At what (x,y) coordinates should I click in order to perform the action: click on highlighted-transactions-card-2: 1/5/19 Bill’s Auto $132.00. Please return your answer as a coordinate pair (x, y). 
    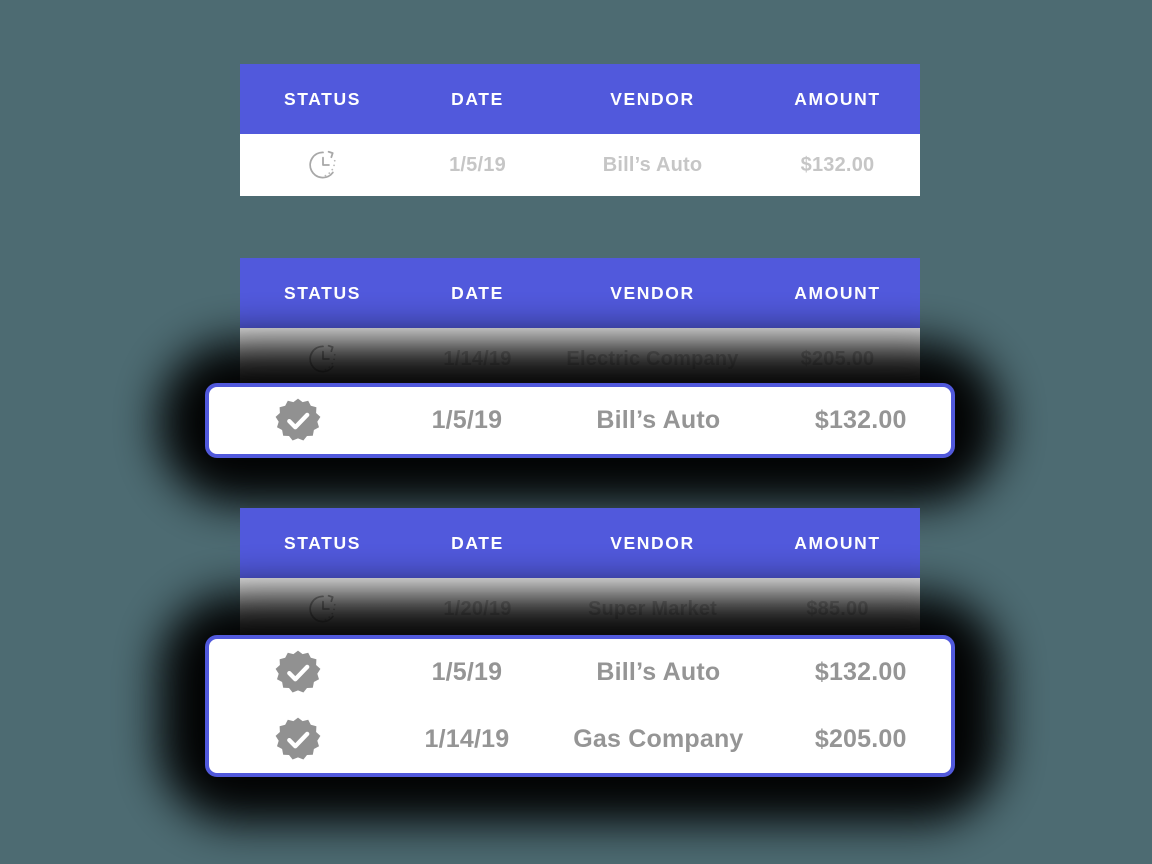
    Looking at the image, I should click on (580, 422).